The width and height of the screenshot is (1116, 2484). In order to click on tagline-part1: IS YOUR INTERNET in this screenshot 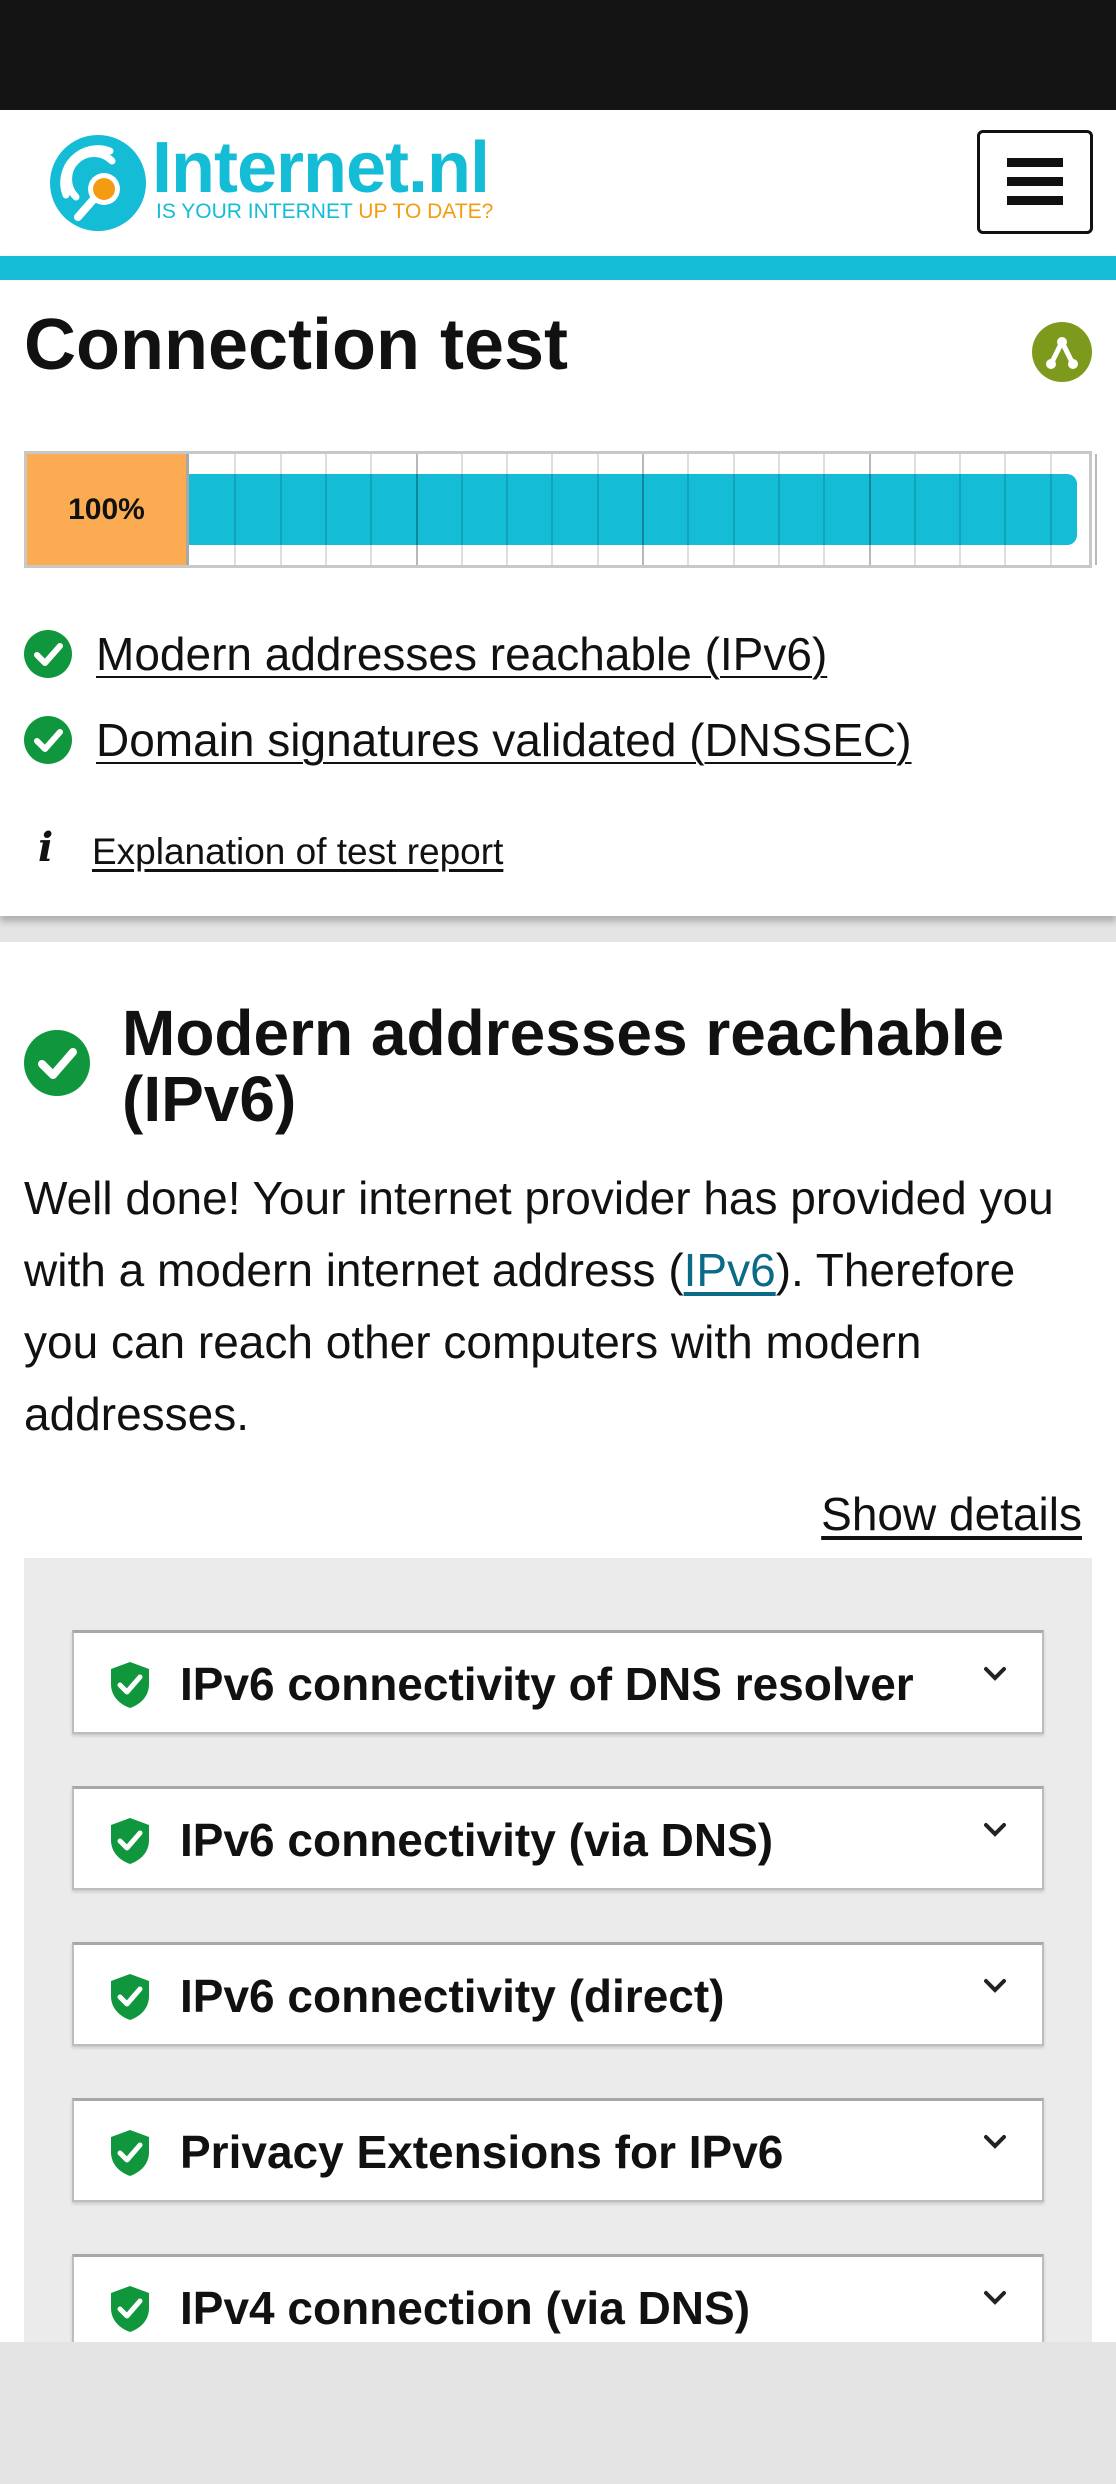, I will do `click(254, 211)`.